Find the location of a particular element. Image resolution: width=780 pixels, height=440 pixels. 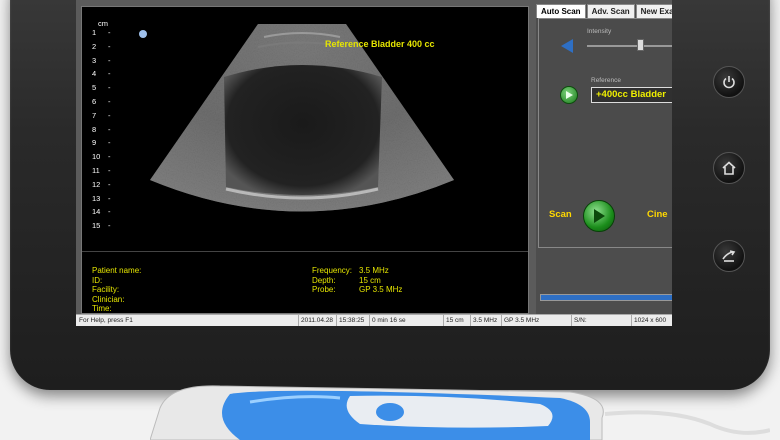

info-label: Facility: is located at coordinates (106, 289).